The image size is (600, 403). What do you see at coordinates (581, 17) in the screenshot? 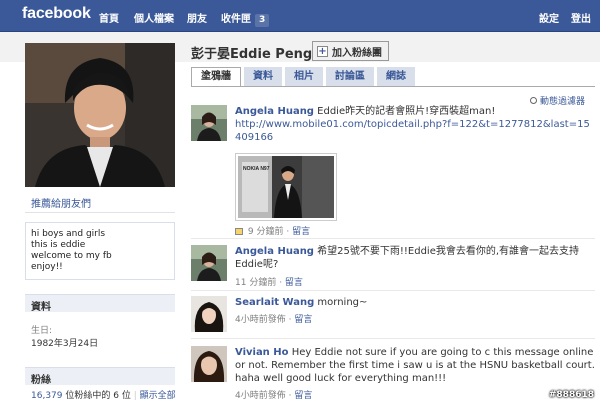
I see `nav-logout: 登出` at bounding box center [581, 17].